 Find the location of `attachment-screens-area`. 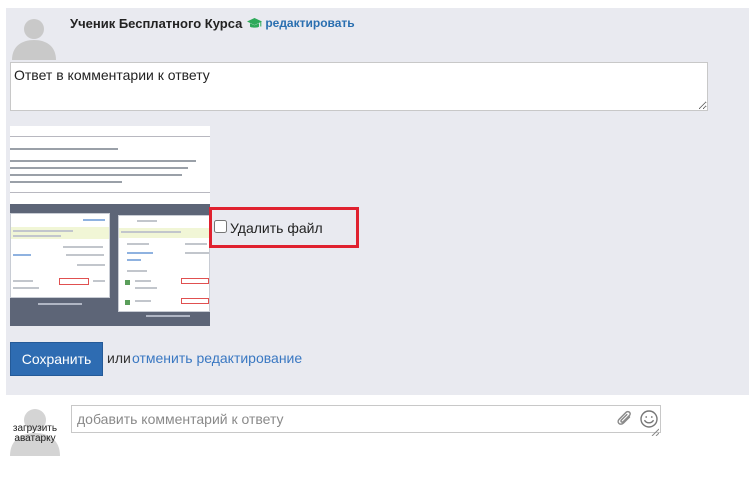

attachment-screens-area is located at coordinates (110, 265).